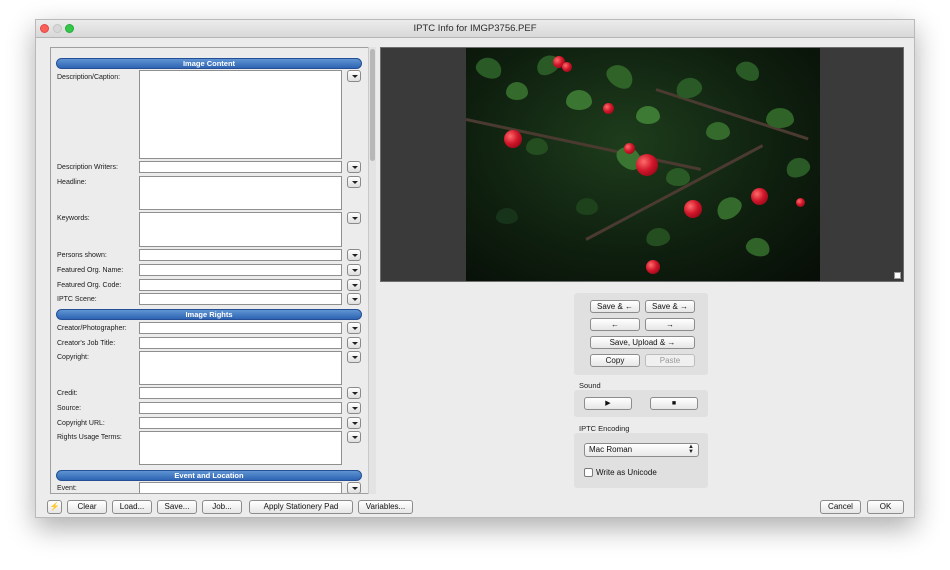  I want to click on copyright-label: Copyright:, so click(73, 357).